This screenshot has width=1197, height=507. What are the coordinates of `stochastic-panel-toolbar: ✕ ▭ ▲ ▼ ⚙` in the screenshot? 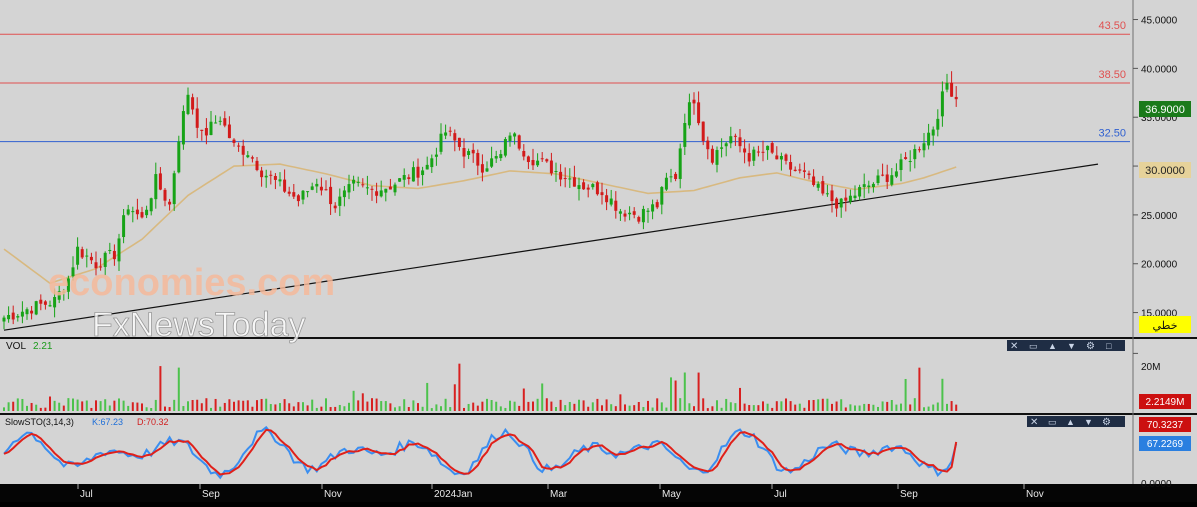 It's located at (1076, 422).